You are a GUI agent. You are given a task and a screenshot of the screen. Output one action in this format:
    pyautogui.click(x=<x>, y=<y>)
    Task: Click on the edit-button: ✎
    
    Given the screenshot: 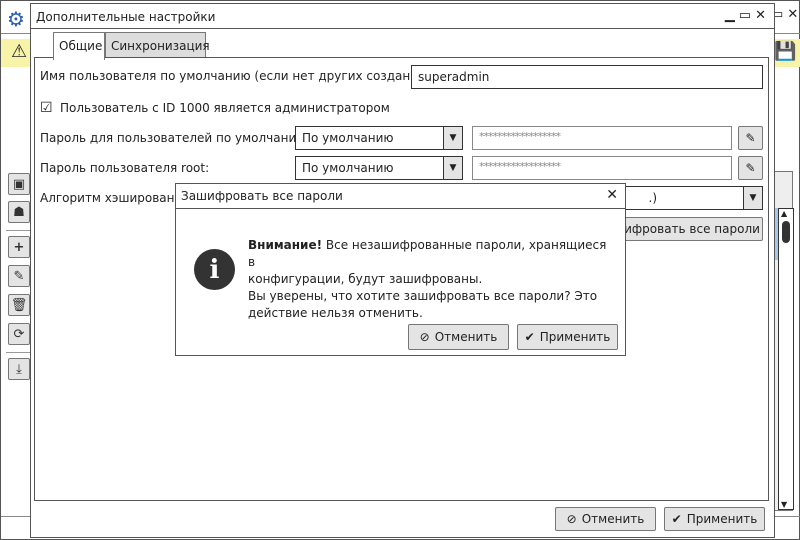 What is the action you would take?
    pyautogui.click(x=19, y=276)
    